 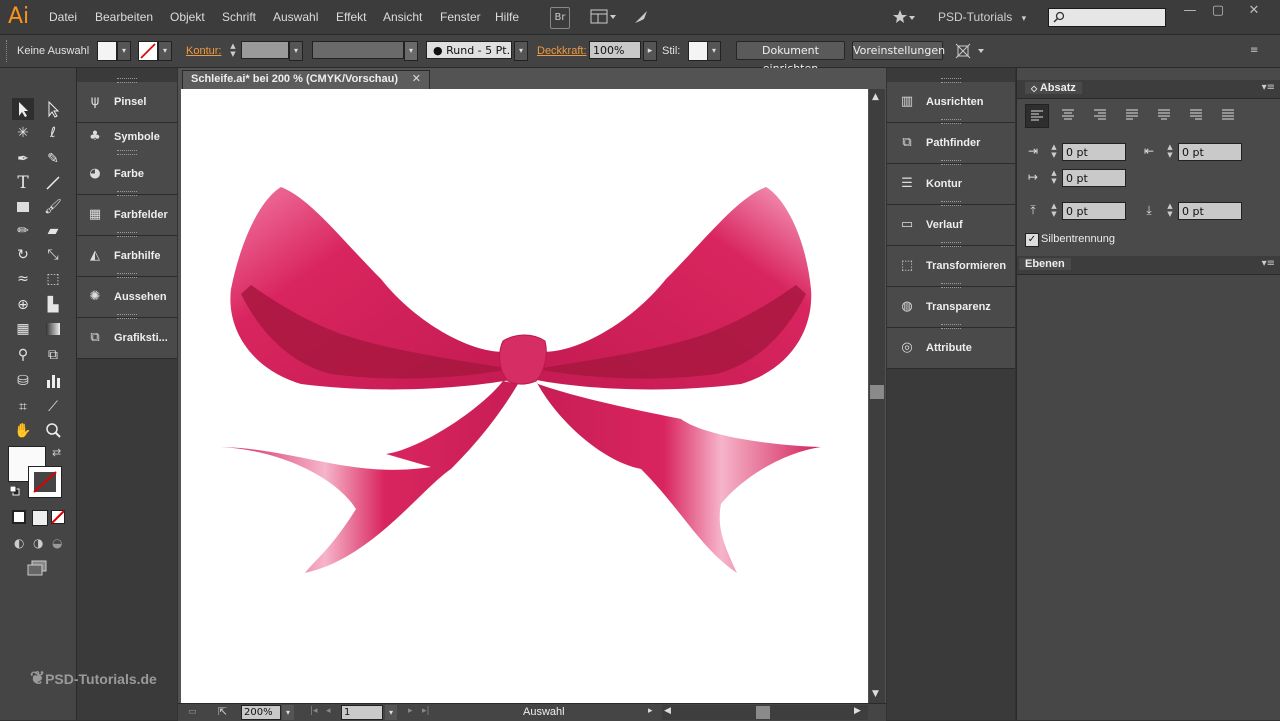 I want to click on artboard-dropdown: ▾, so click(x=391, y=712).